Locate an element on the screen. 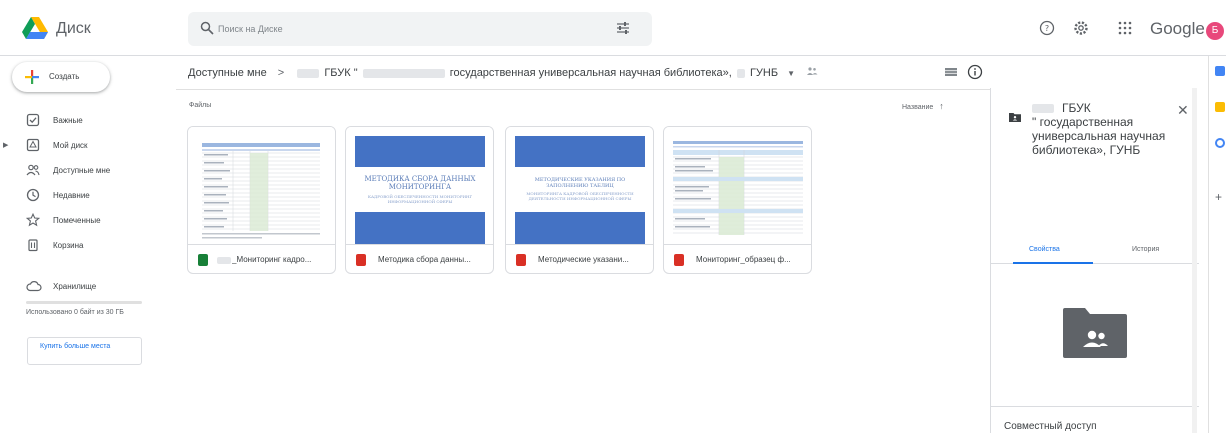 The height and width of the screenshot is (433, 1226). sidebar-item-my-drive: ▶ Мой диск is located at coordinates (80, 145).